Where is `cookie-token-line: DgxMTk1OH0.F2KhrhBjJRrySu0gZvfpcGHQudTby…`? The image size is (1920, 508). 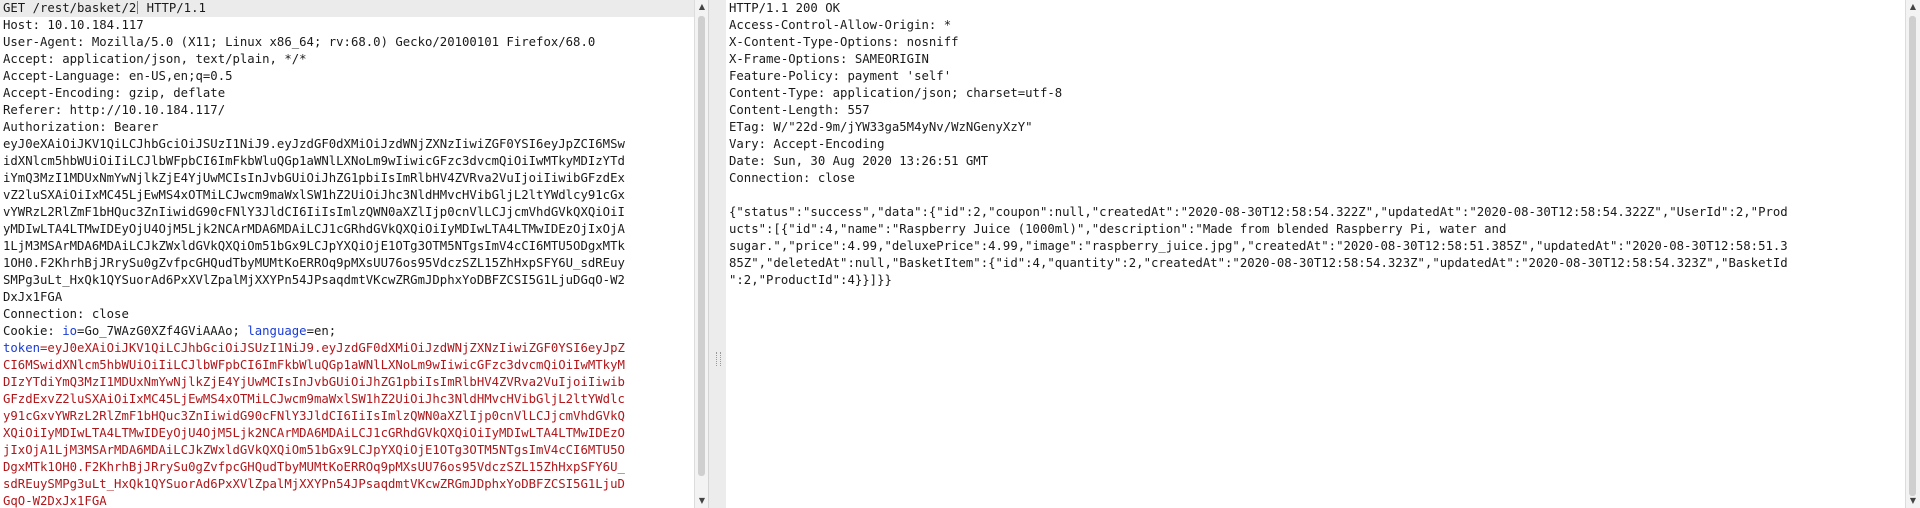 cookie-token-line: DgxMTk1OH0.F2KhrhBjJRrySu0gZvfpcGHQudTby… is located at coordinates (314, 467).